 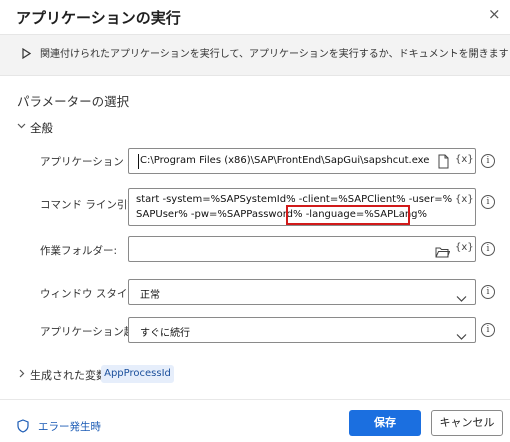 What do you see at coordinates (98, 18) in the screenshot?
I see `dialog-title: アプリケーションの実行` at bounding box center [98, 18].